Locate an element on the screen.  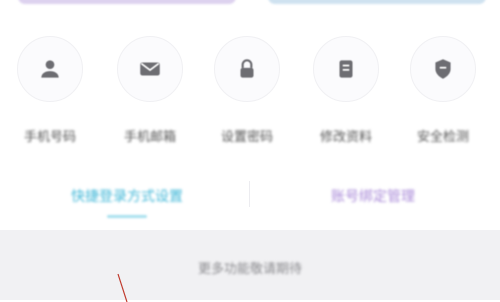
tab-quick-login: 快捷登录方式设置 is located at coordinates (127, 196).